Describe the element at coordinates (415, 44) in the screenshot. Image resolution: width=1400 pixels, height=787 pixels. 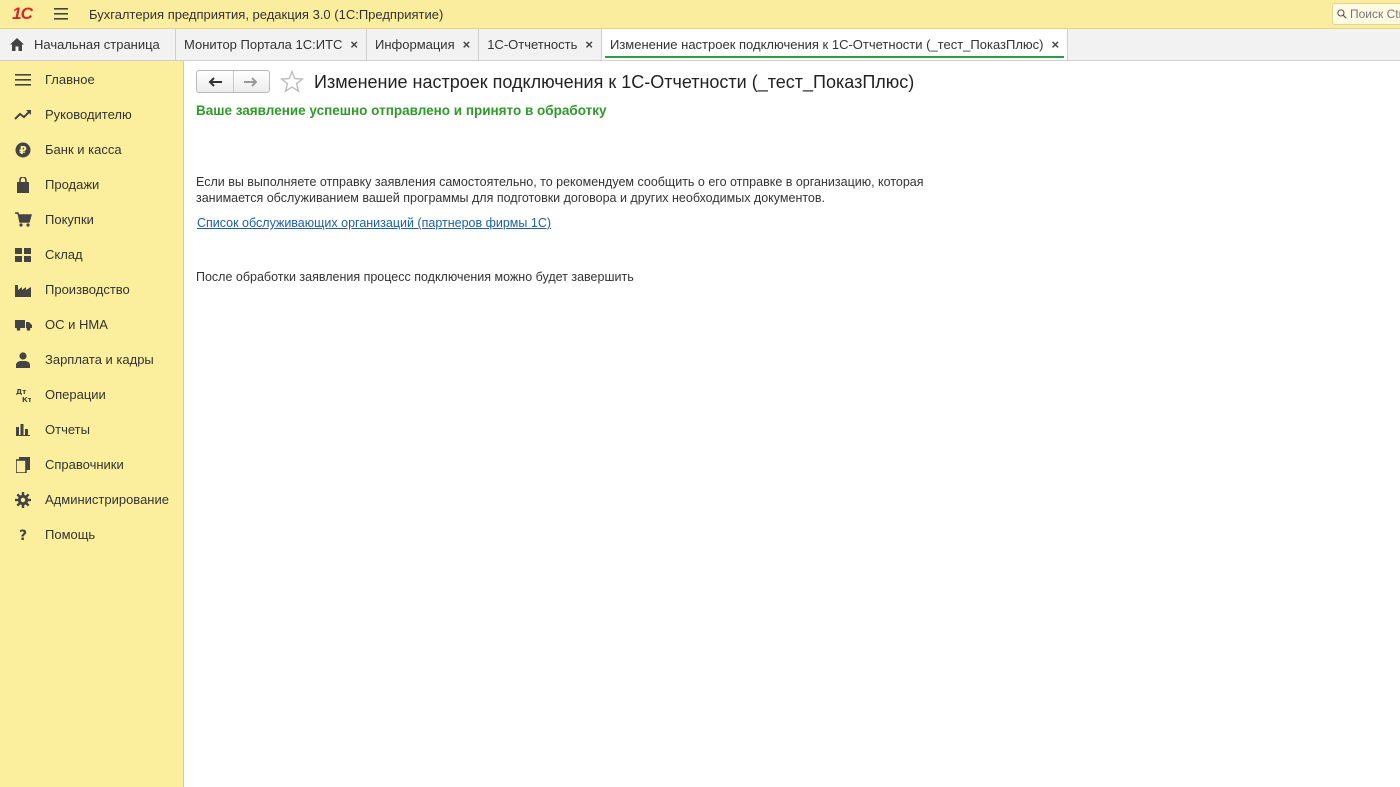
I see `tab-label: Информация` at that location.